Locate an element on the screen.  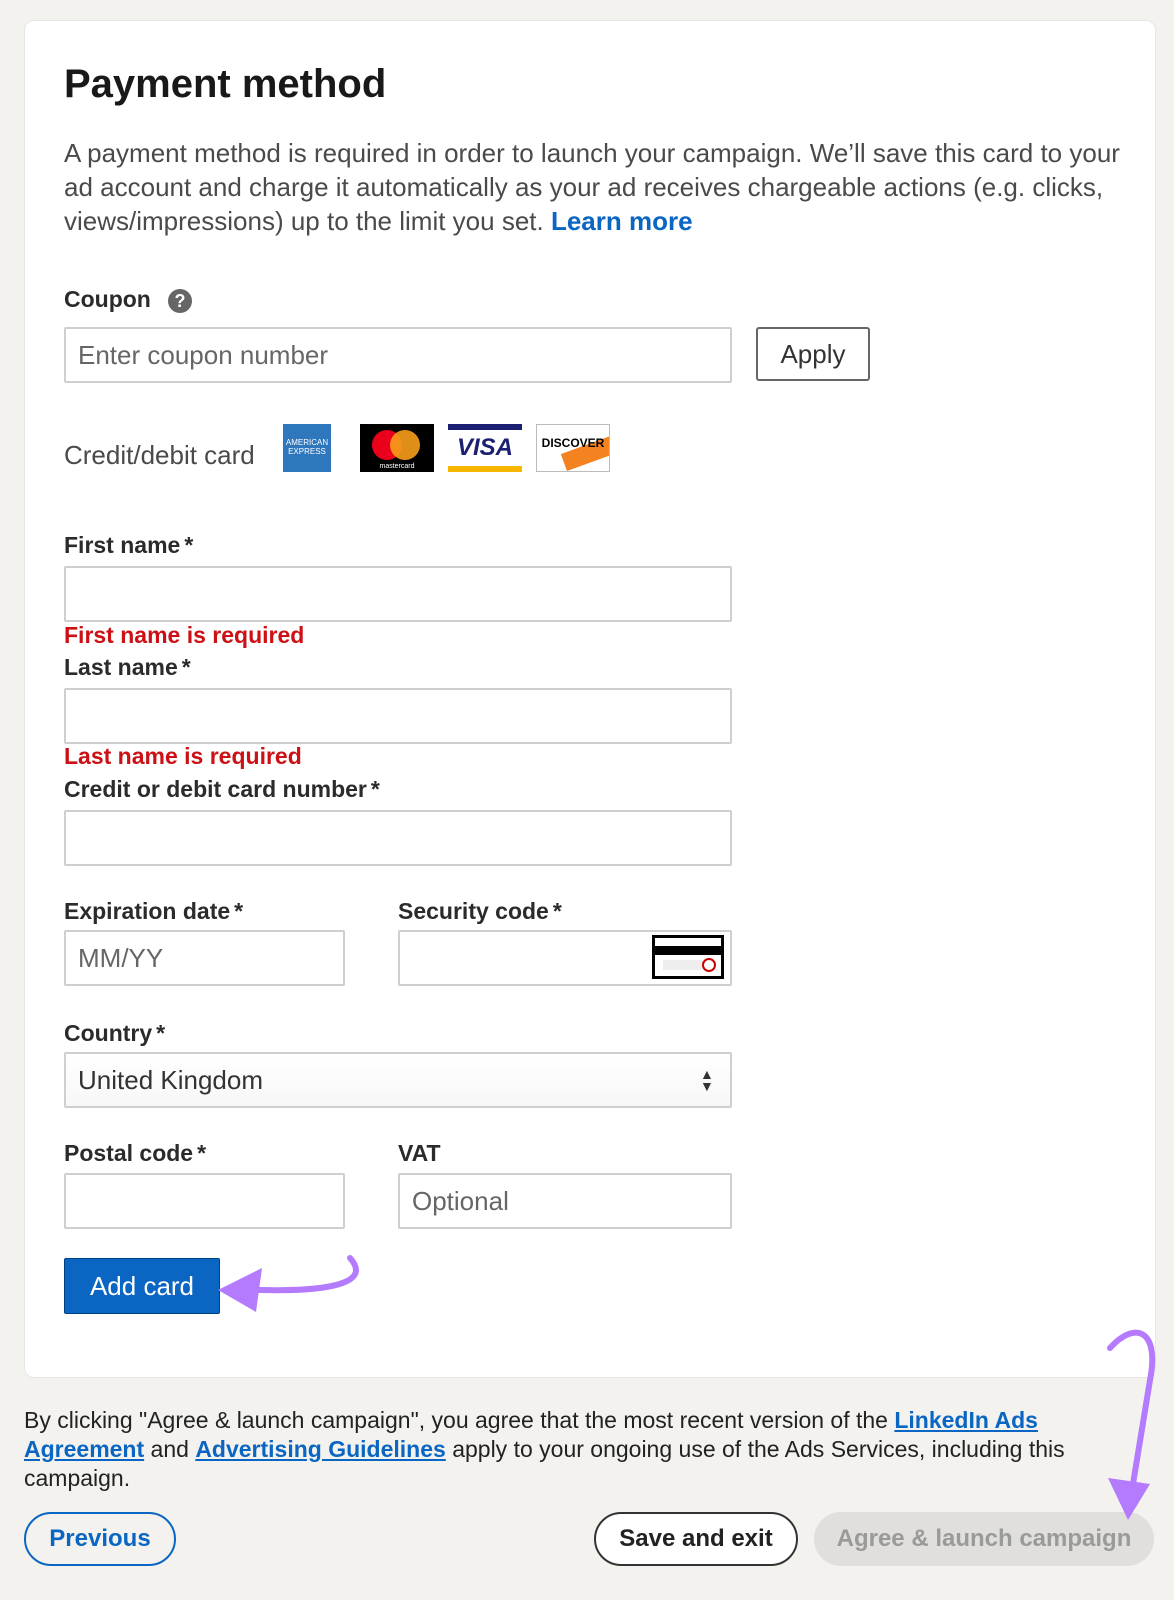
security-code-label: Security code * is located at coordinates (480, 911).